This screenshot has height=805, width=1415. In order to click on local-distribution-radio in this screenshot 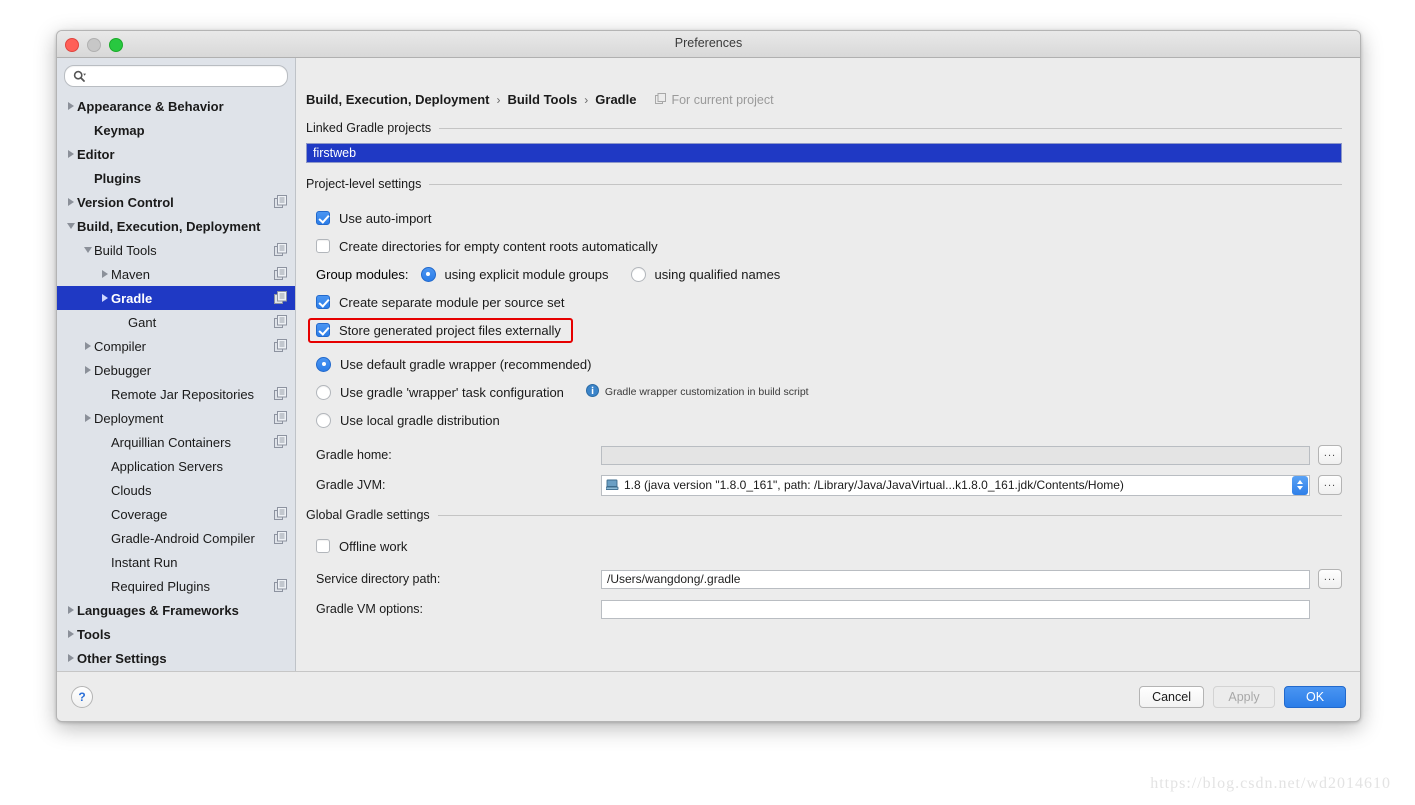, I will do `click(323, 420)`.